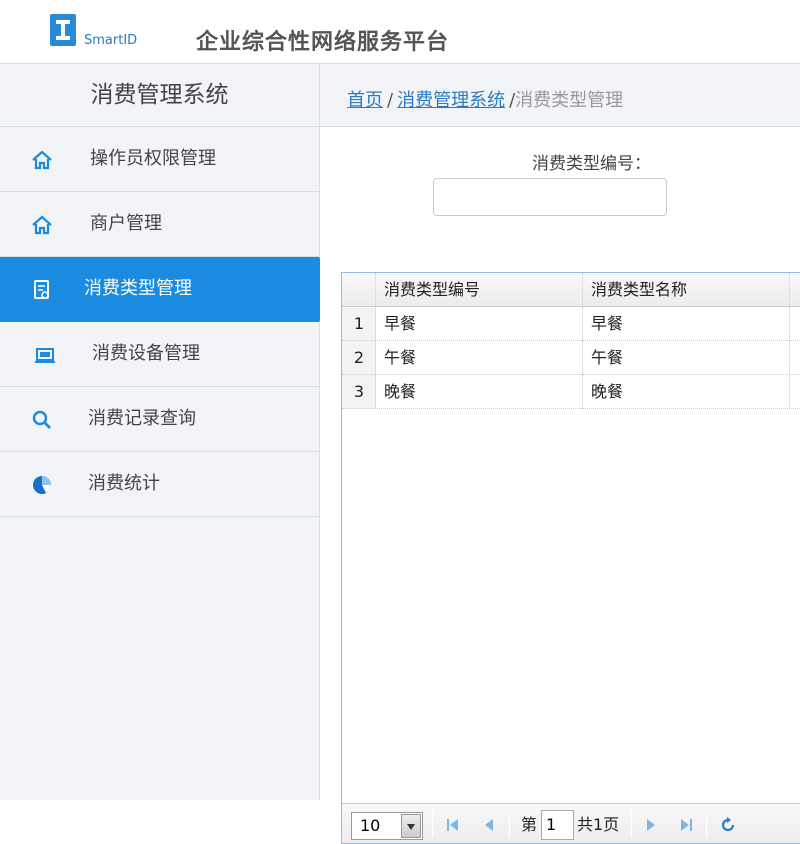 The height and width of the screenshot is (844, 800). I want to click on cell-code: 晚餐, so click(479, 392).